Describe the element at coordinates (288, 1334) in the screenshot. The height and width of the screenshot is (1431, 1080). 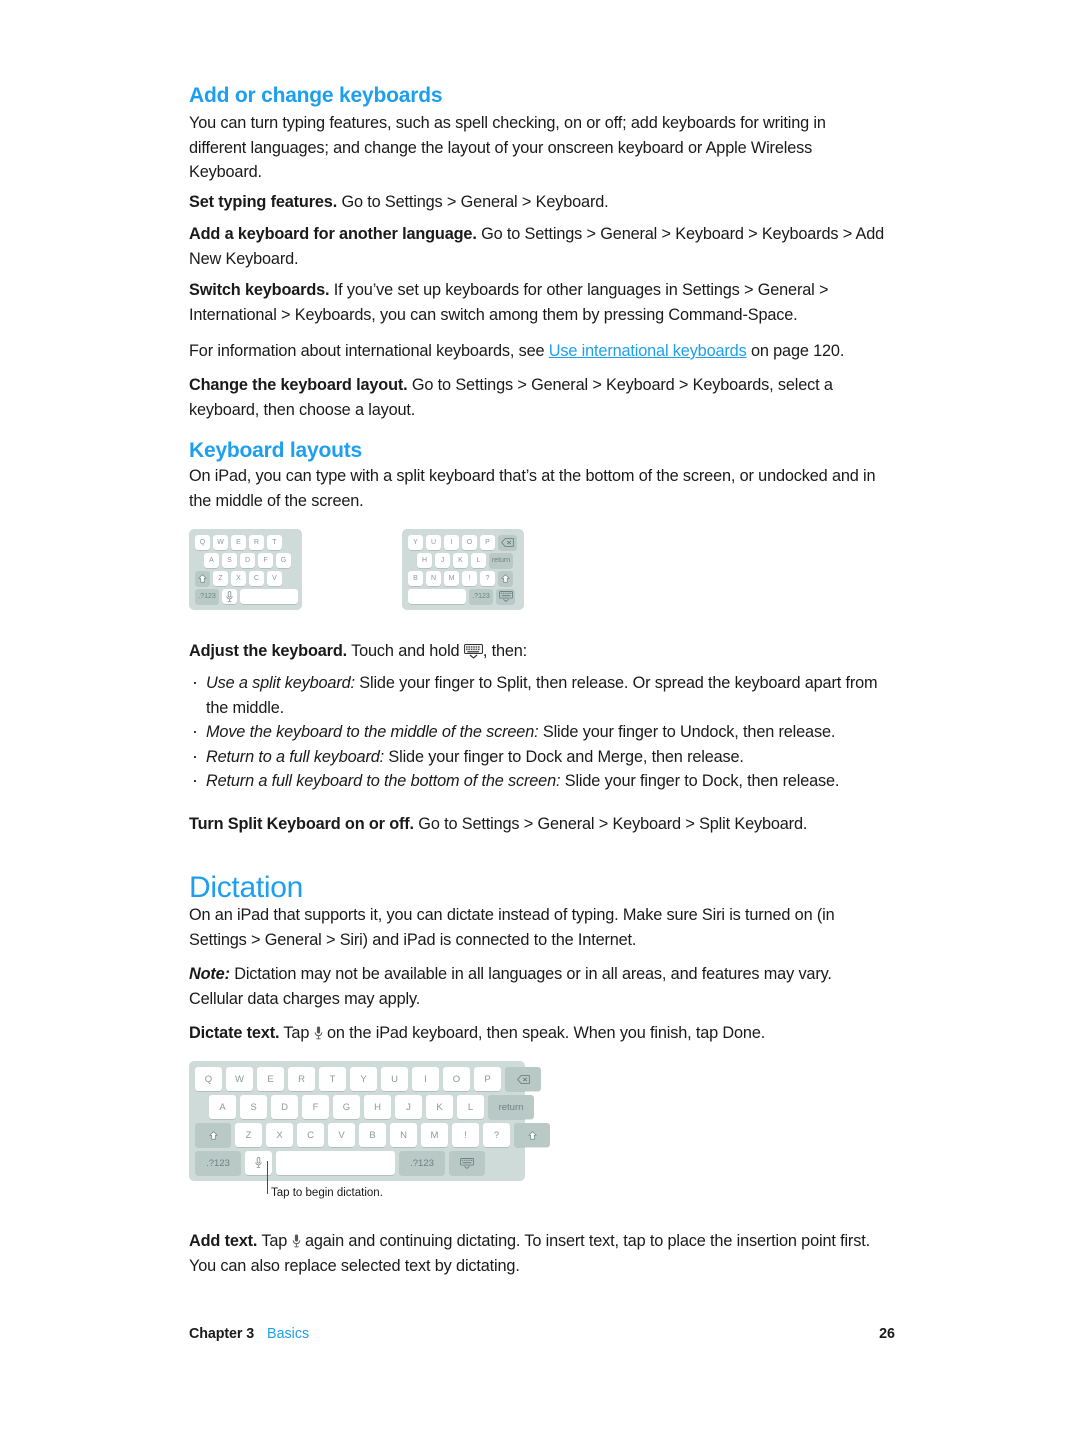
I see `footer-section-link: Basics` at that location.